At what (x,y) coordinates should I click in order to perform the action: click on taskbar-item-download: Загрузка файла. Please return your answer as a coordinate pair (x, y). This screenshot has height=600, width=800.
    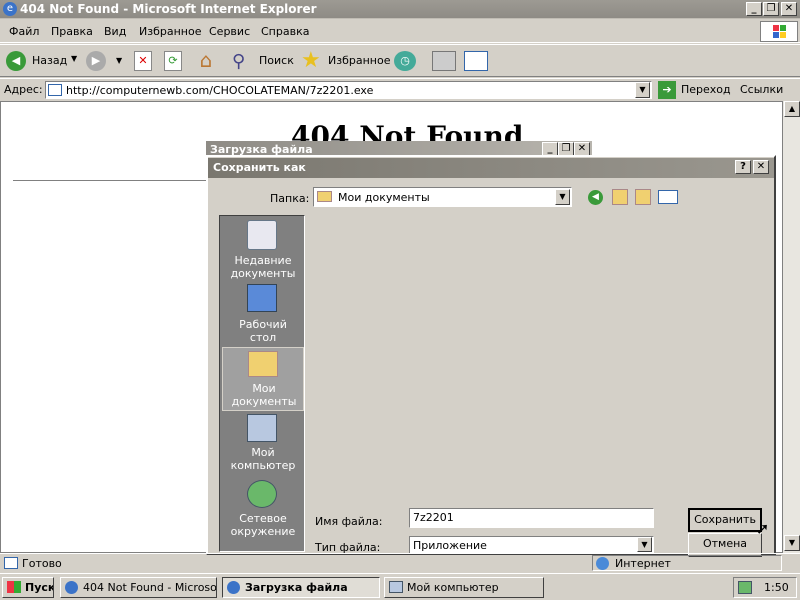
    Looking at the image, I should click on (301, 587).